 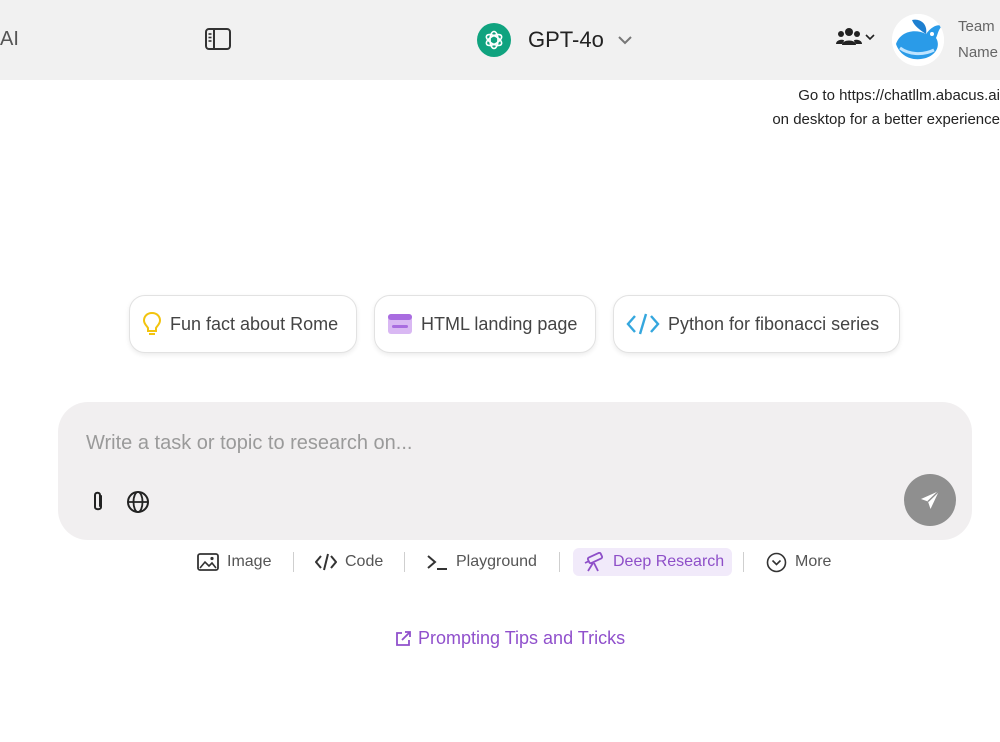 I want to click on chip-label: HTML landing page, so click(x=499, y=323).